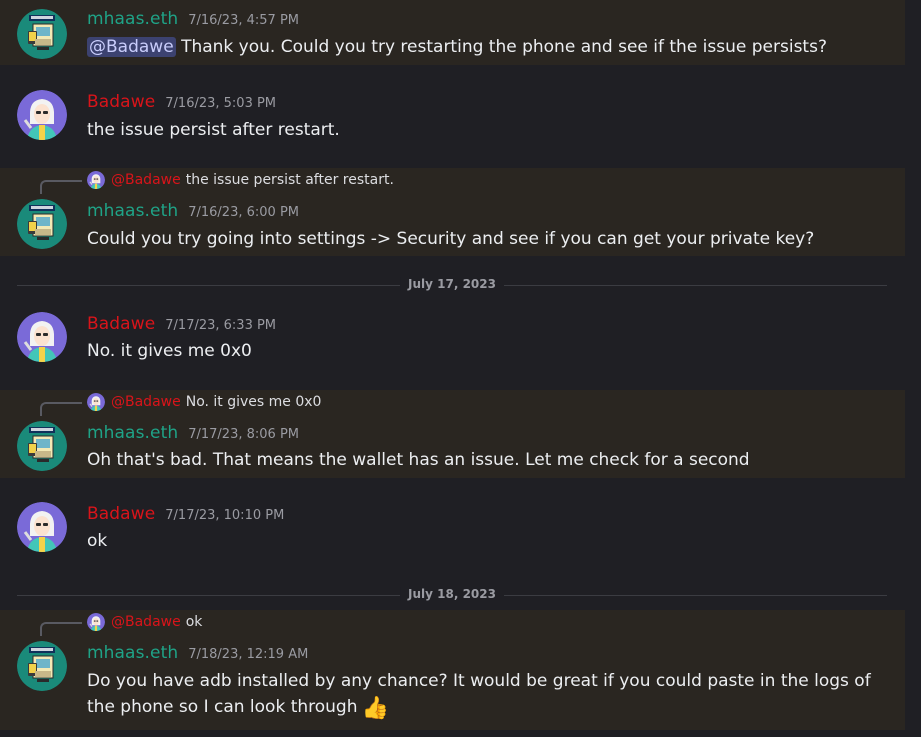 The width and height of the screenshot is (921, 737). What do you see at coordinates (248, 654) in the screenshot?
I see `timestamp: 7/18/23, 12:19 AM` at bounding box center [248, 654].